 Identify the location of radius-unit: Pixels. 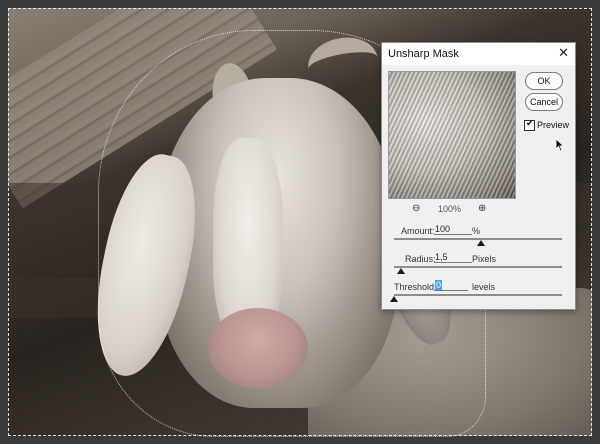
(484, 259).